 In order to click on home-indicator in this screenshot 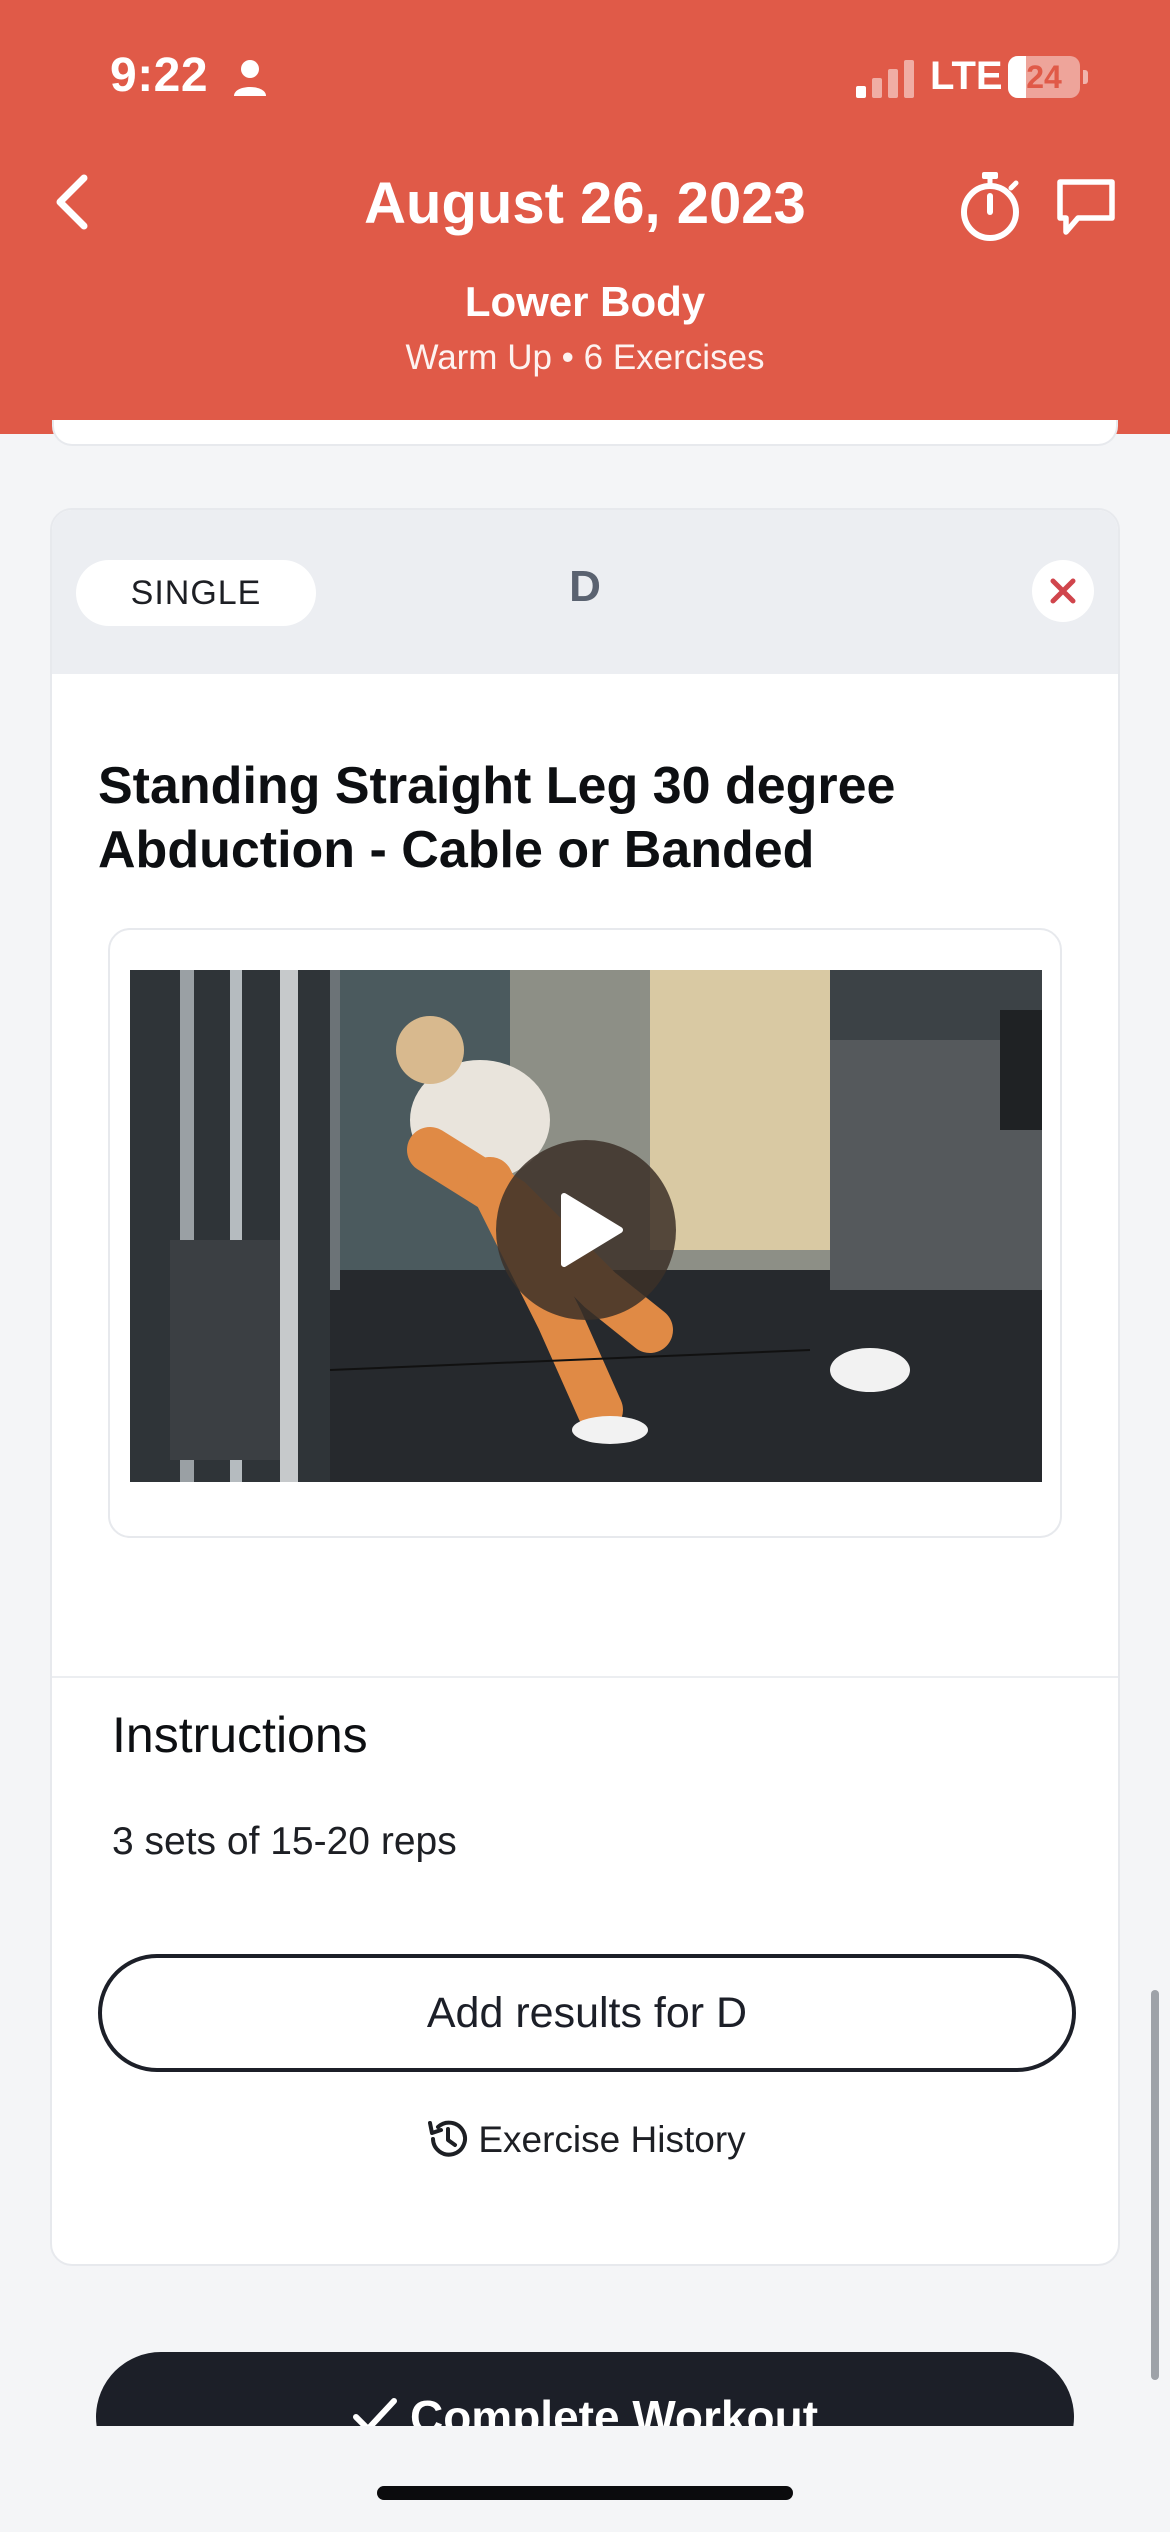, I will do `click(585, 2493)`.